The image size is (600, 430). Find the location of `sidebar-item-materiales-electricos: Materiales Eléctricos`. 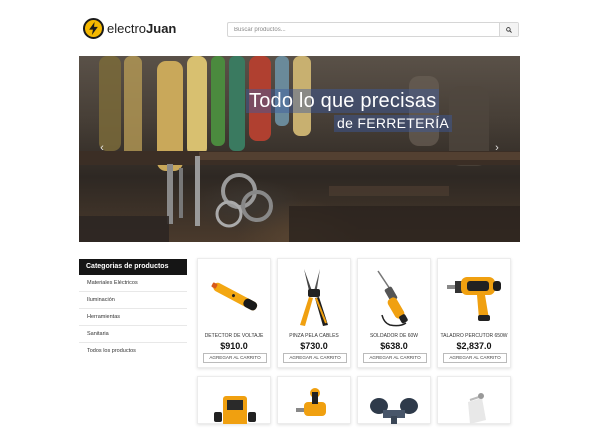

sidebar-item-materiales-electricos: Materiales Eléctricos is located at coordinates (133, 283).